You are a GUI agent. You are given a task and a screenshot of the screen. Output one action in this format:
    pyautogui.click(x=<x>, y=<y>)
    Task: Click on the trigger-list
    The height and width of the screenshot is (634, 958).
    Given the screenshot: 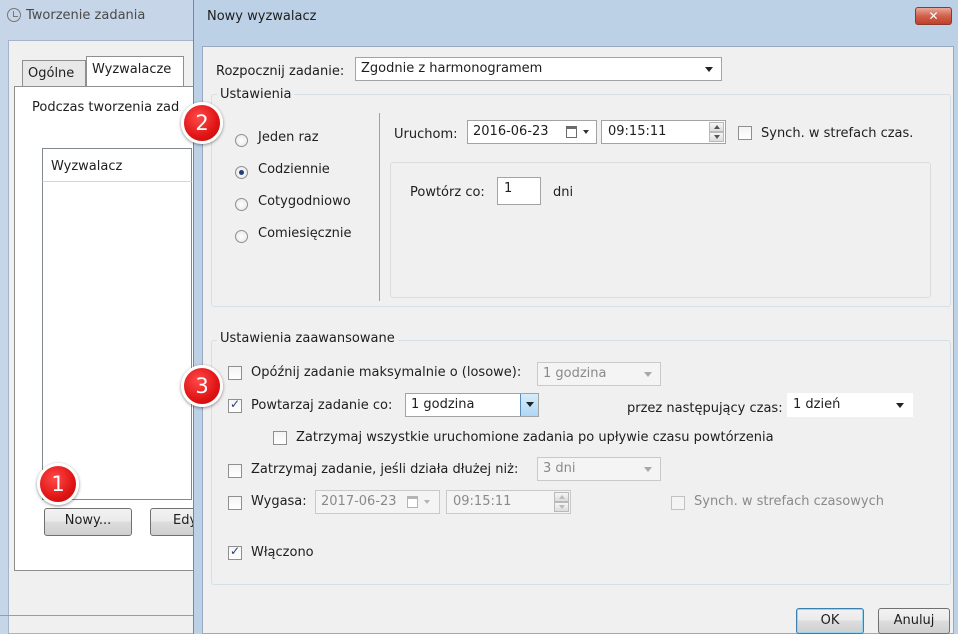 What is the action you would take?
    pyautogui.click(x=117, y=324)
    